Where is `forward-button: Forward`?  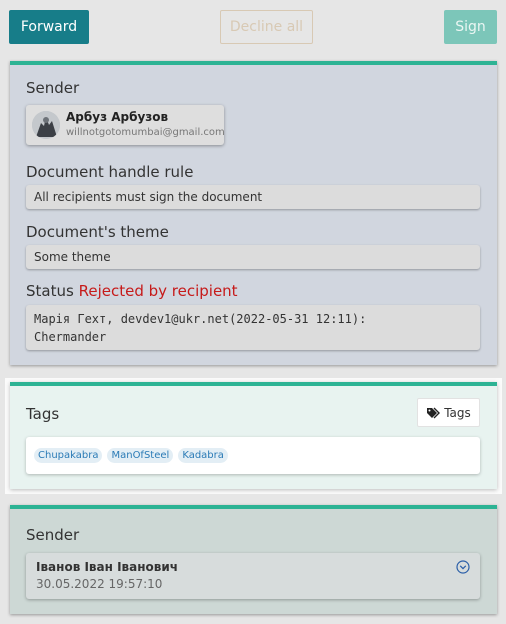
forward-button: Forward is located at coordinates (49, 27).